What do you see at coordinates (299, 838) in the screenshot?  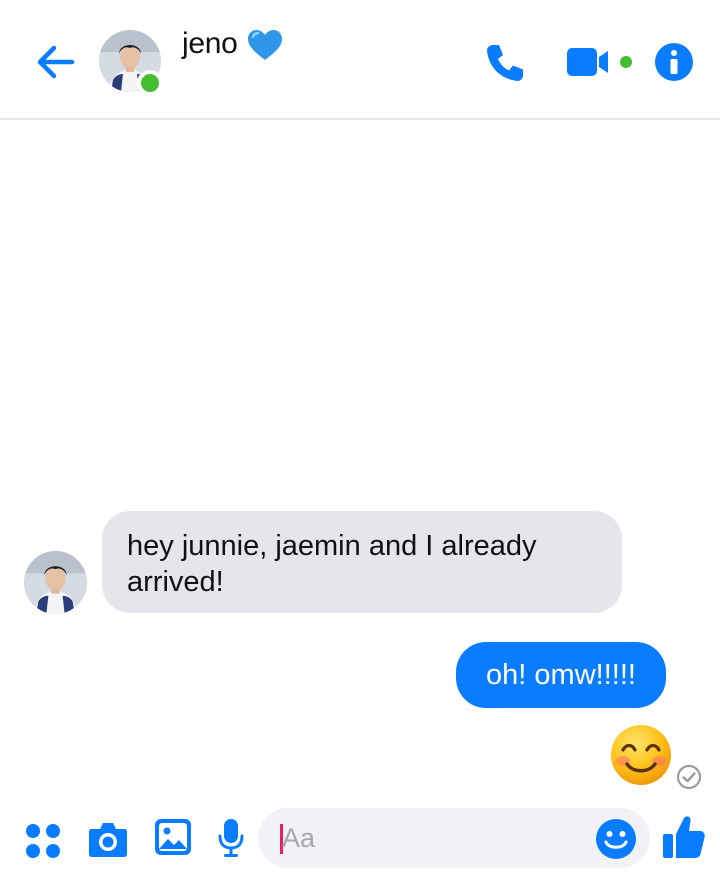 I see `message-input-placeholder: Aa` at bounding box center [299, 838].